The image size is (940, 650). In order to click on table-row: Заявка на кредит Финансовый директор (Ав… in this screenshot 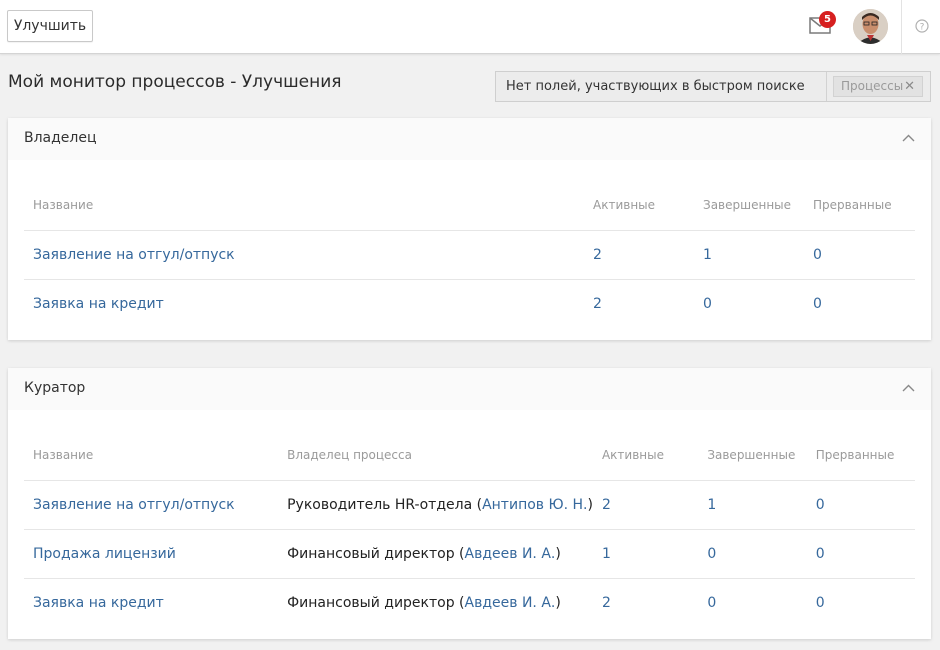, I will do `click(469, 602)`.